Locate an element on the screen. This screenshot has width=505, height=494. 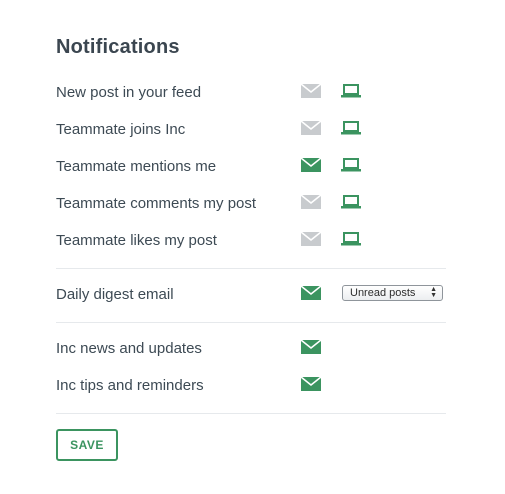
notification-row-comments: Teammate comments my post is located at coordinates (251, 203).